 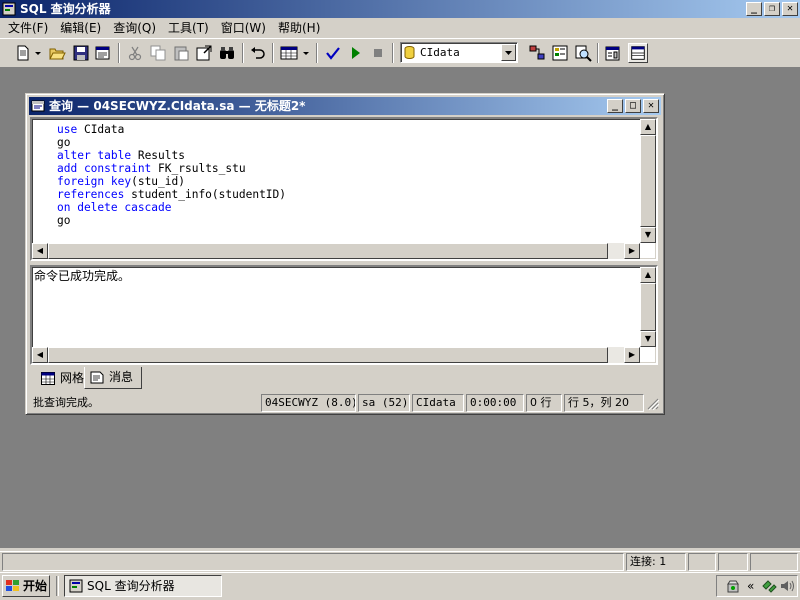 I want to click on show-results-pane-icon, so click(x=638, y=53).